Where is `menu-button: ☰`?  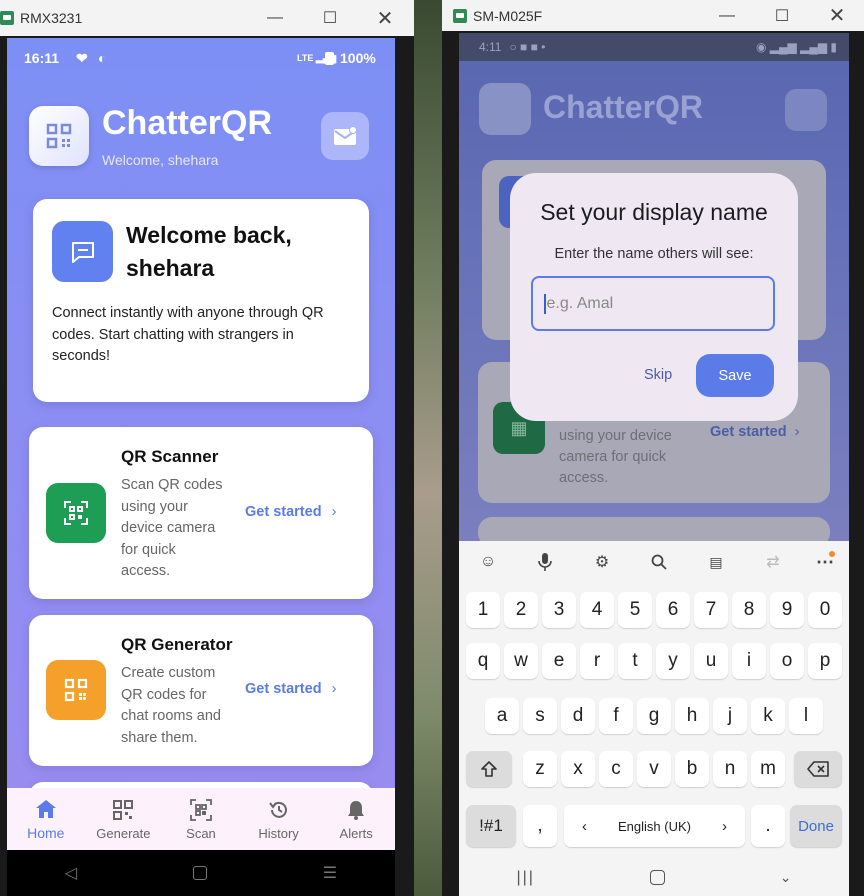 menu-button: ☰ is located at coordinates (330, 873).